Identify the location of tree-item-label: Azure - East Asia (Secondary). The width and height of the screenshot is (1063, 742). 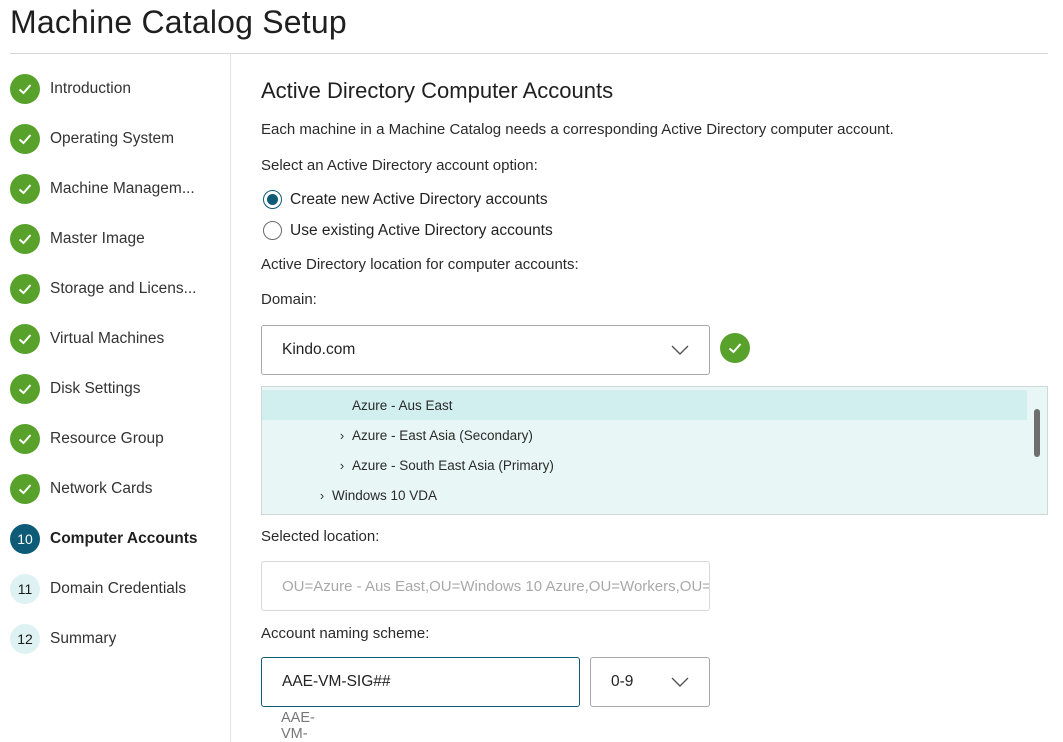
(442, 435).